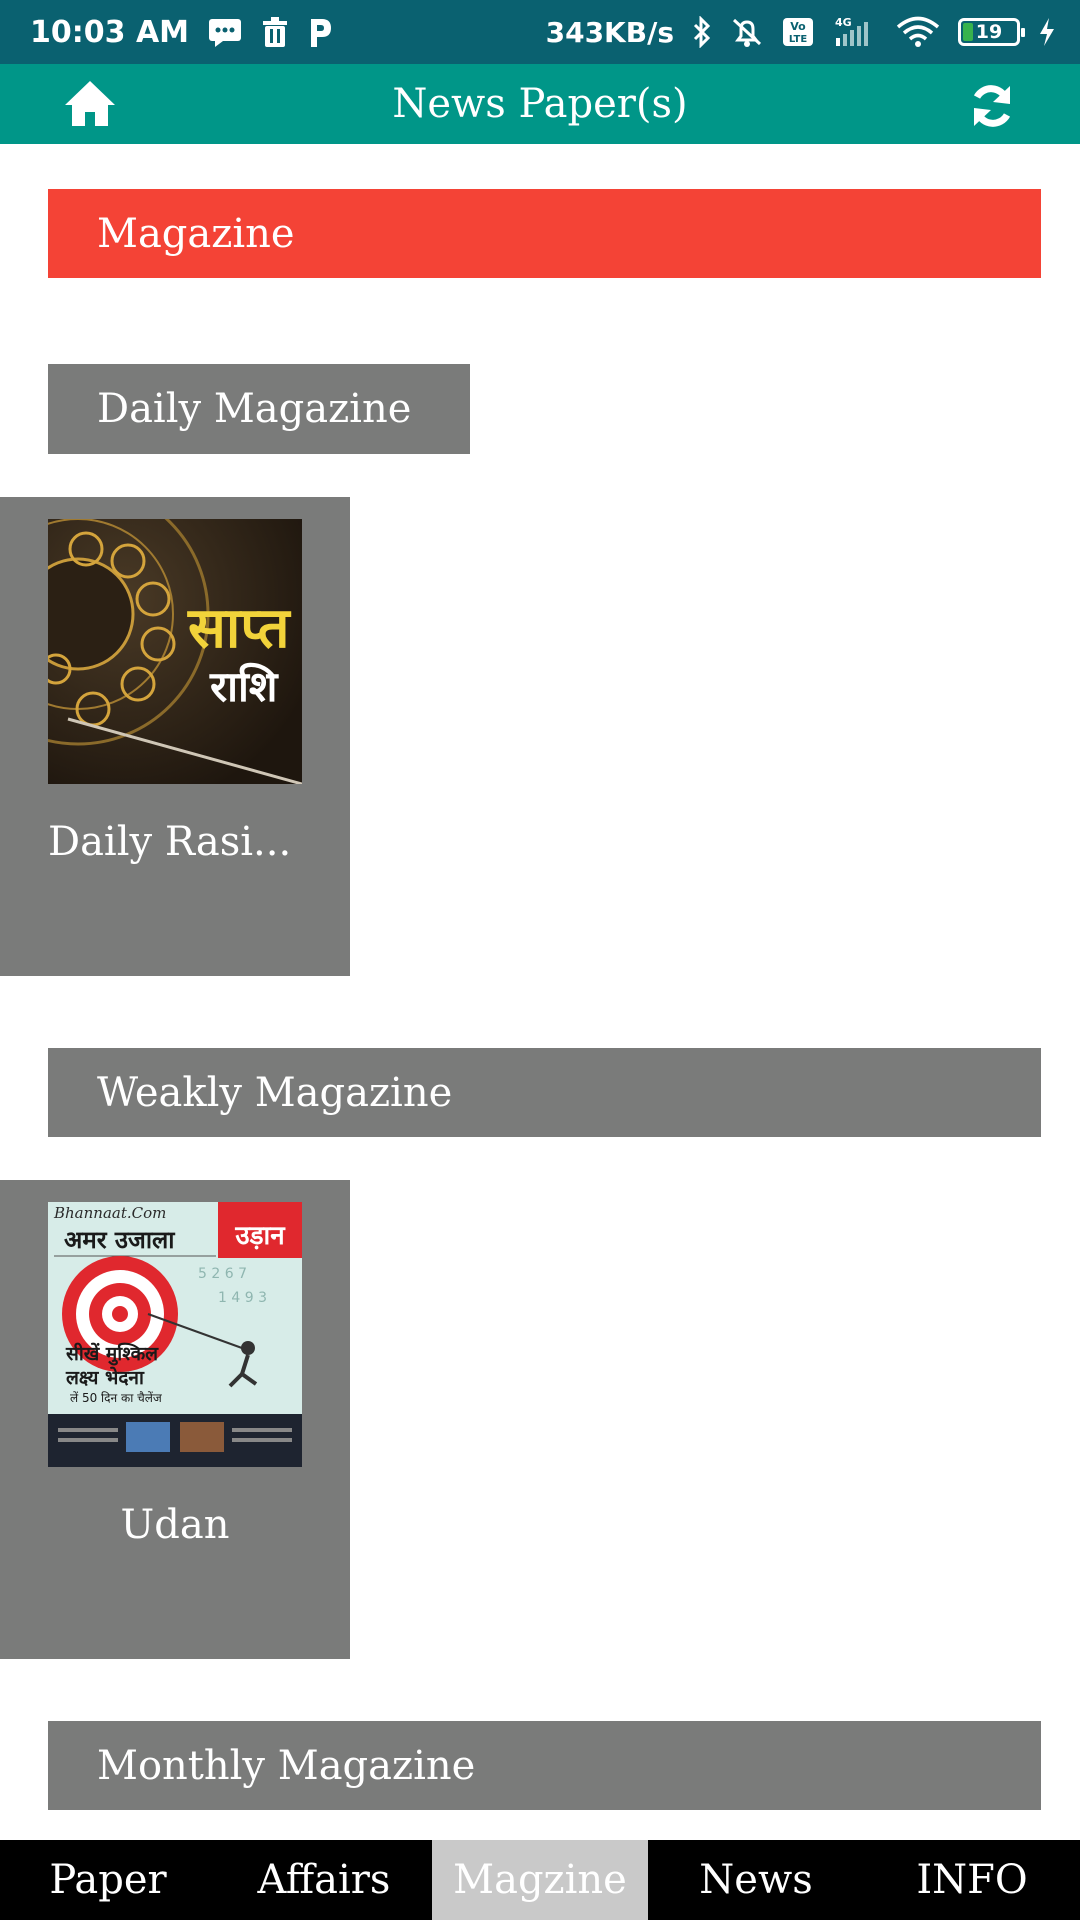 The height and width of the screenshot is (1920, 1080). What do you see at coordinates (109, 1213) in the screenshot?
I see `thumb-brand: Bhannaat.Com` at bounding box center [109, 1213].